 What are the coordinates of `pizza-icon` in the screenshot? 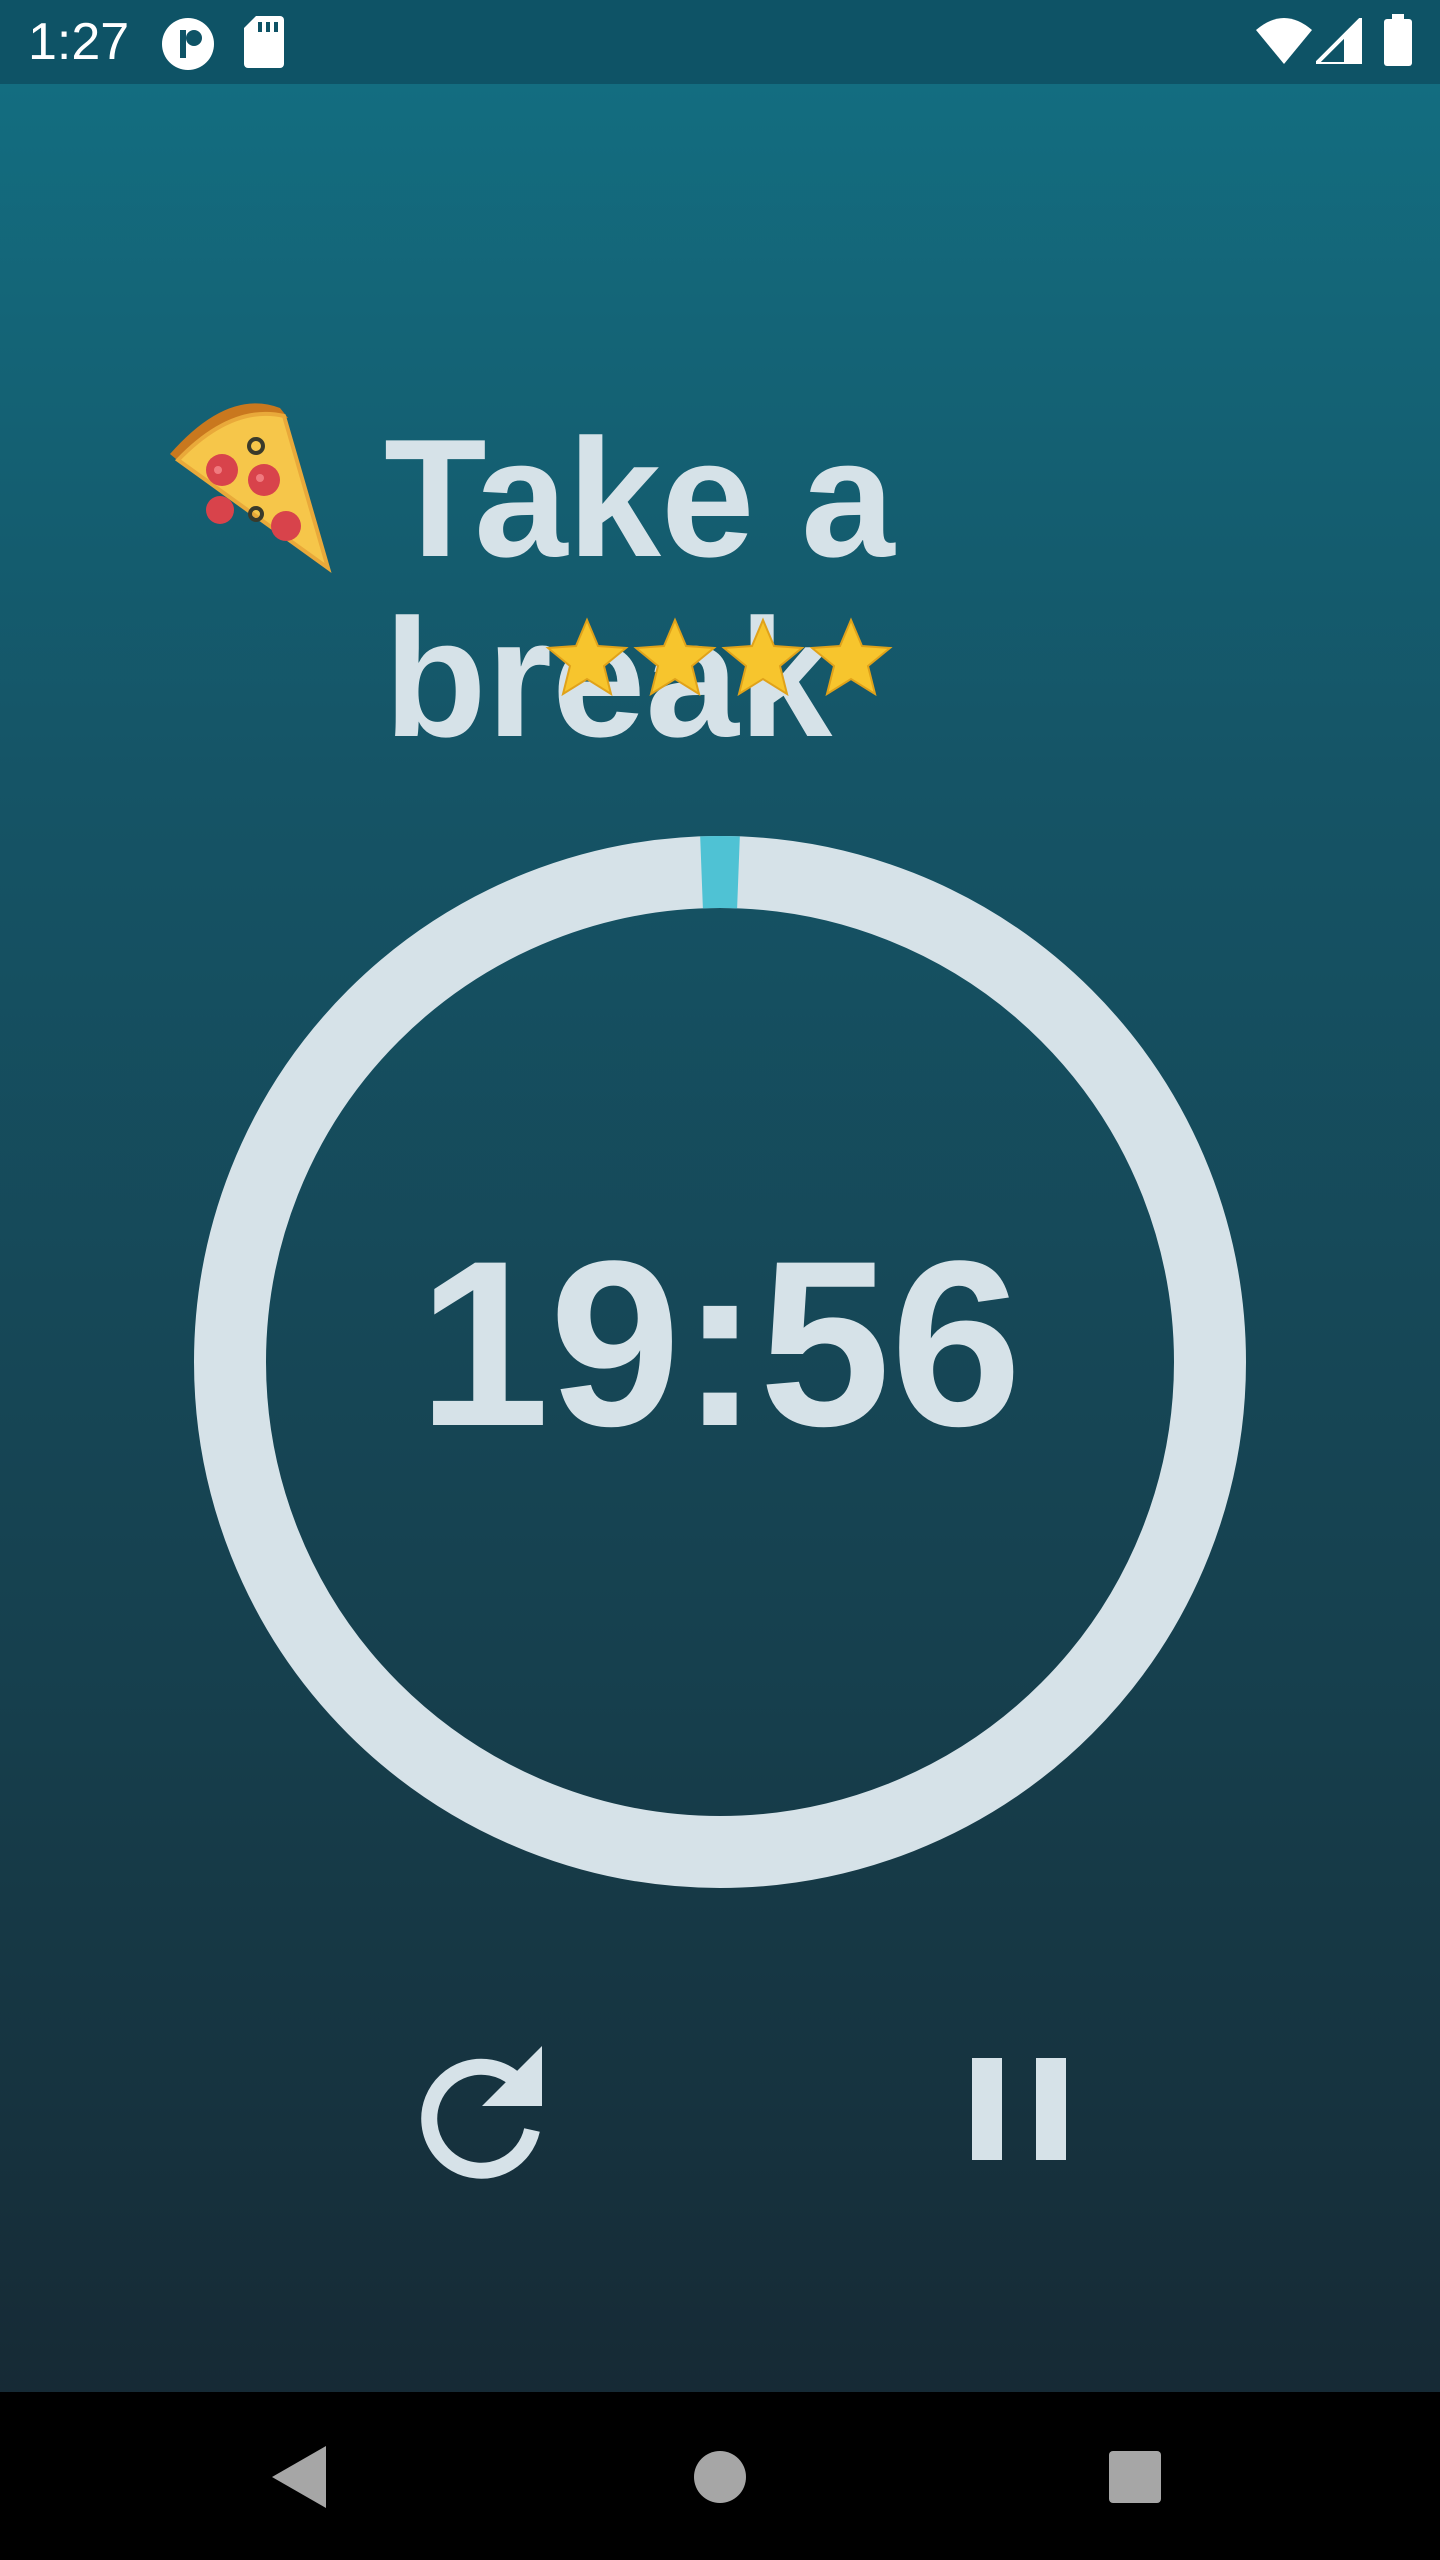 It's located at (251, 488).